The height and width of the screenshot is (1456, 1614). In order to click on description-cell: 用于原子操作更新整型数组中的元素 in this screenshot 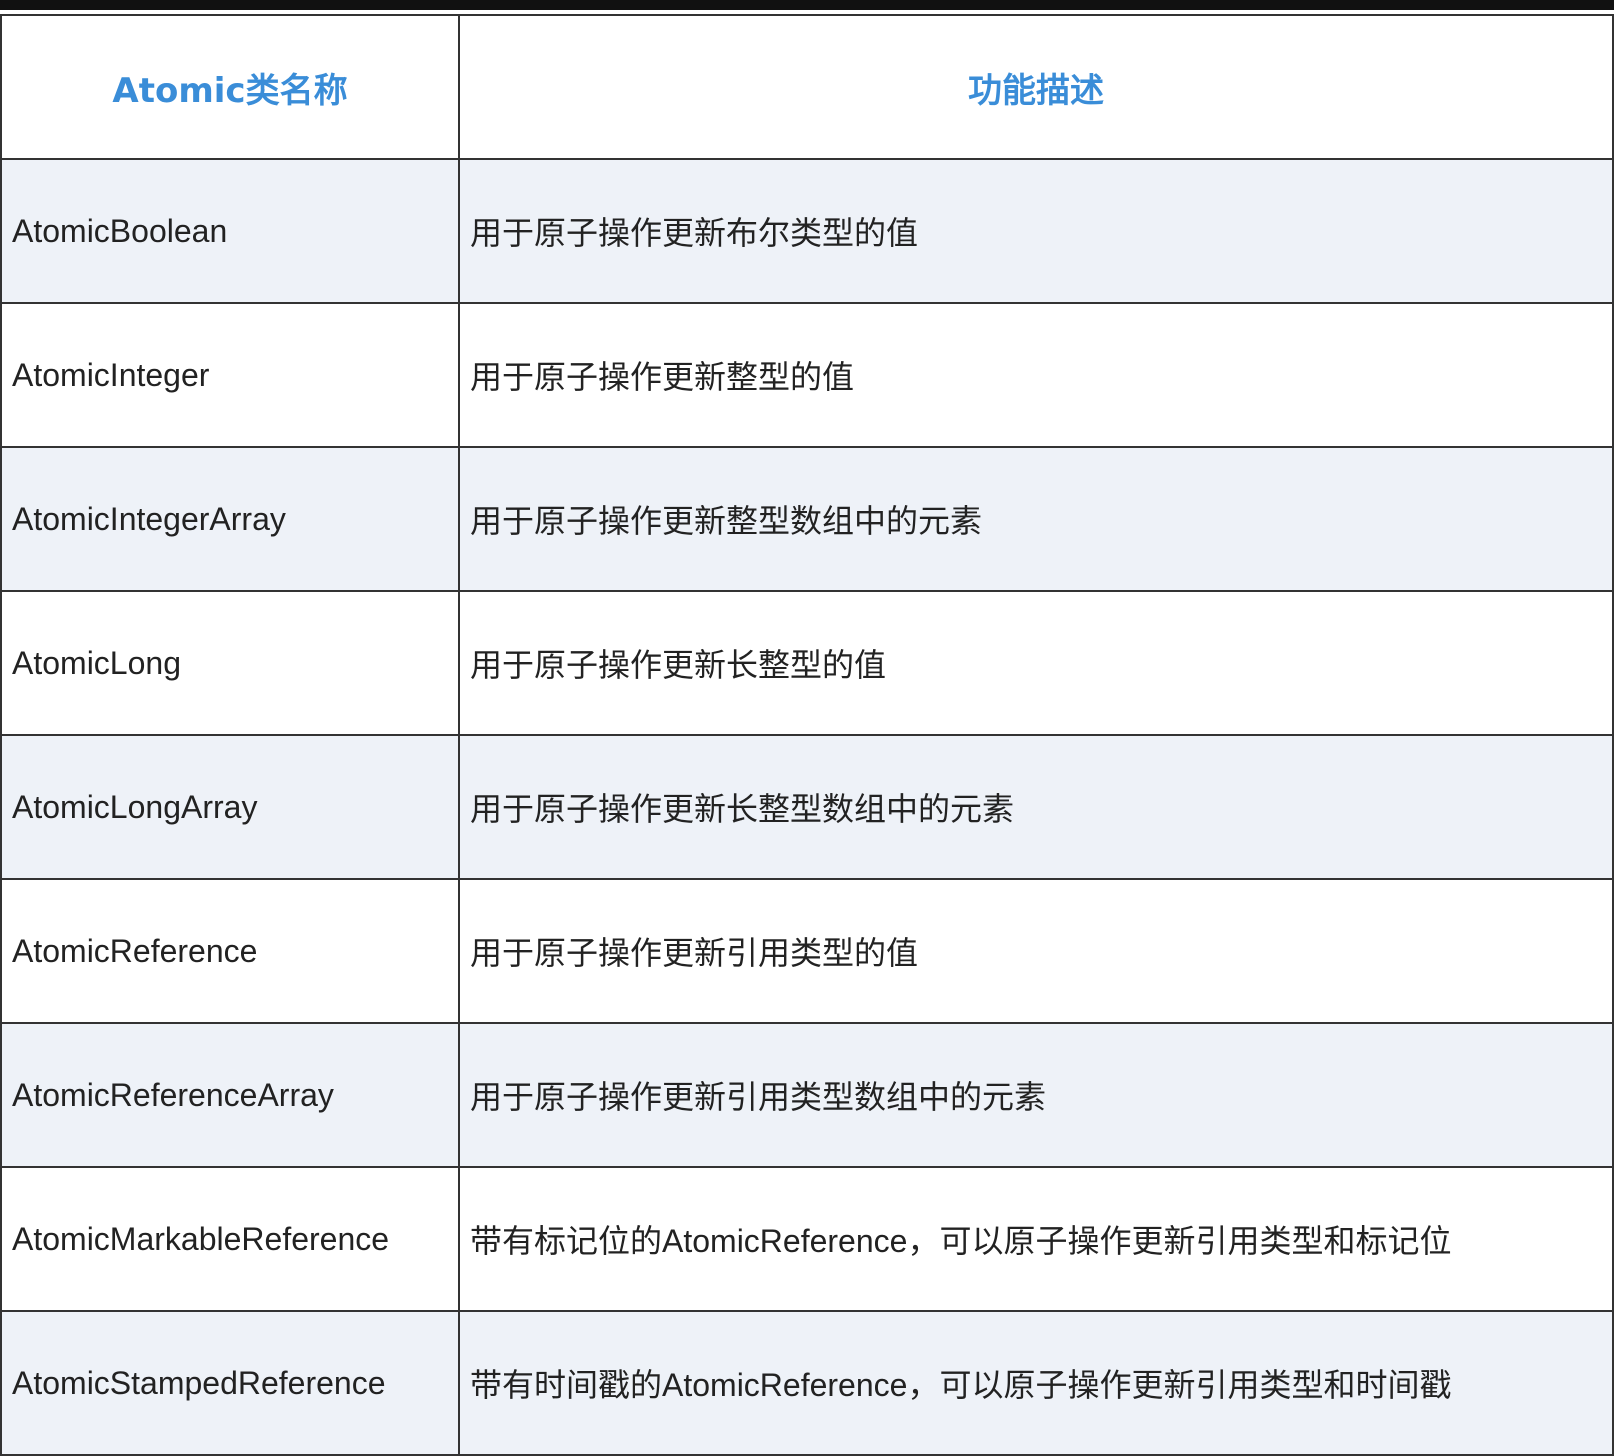, I will do `click(1036, 519)`.